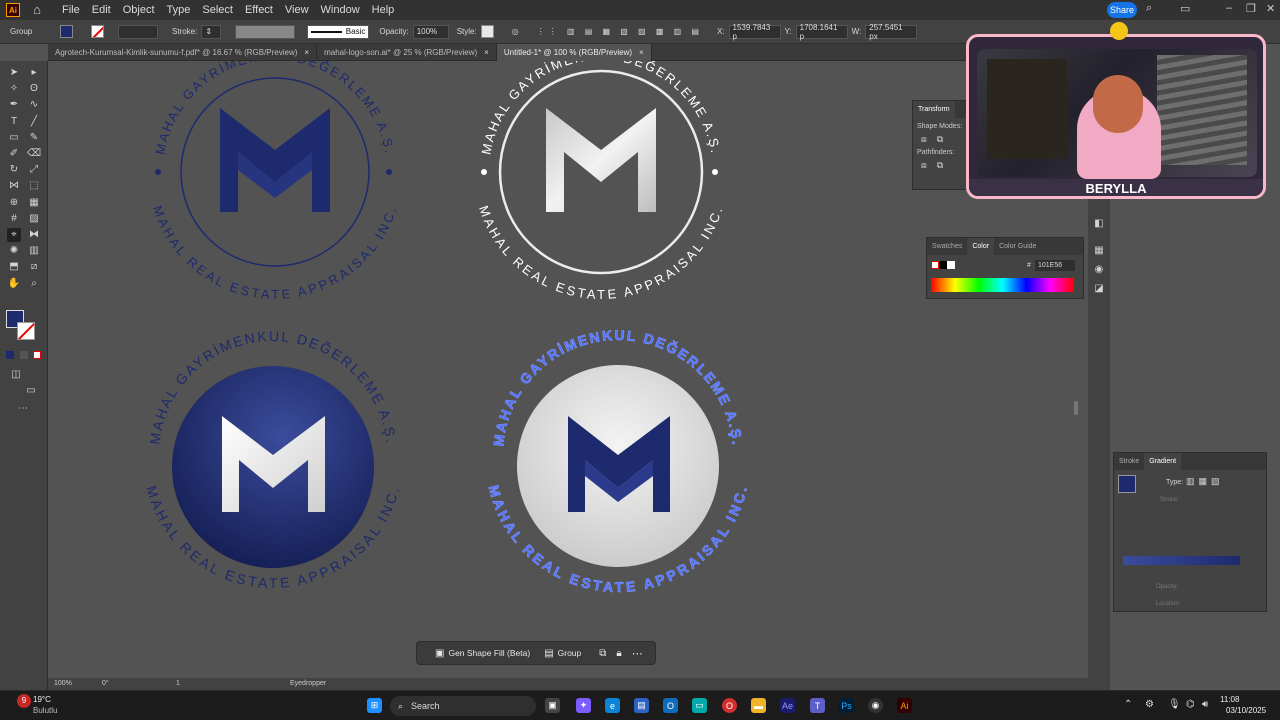 The height and width of the screenshot is (720, 1280). Describe the element at coordinates (45, 710) in the screenshot. I see `weather-condition: Bulutlu` at that location.